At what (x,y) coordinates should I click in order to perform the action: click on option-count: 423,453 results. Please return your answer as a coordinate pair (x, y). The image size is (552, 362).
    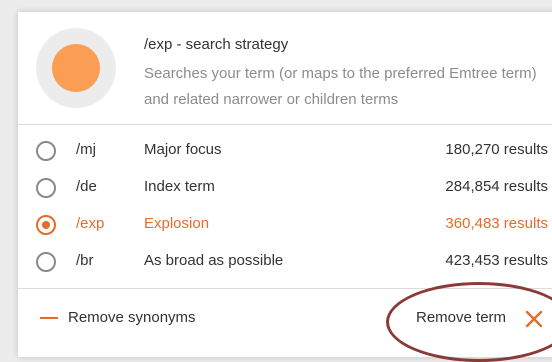
    Looking at the image, I should click on (496, 260).